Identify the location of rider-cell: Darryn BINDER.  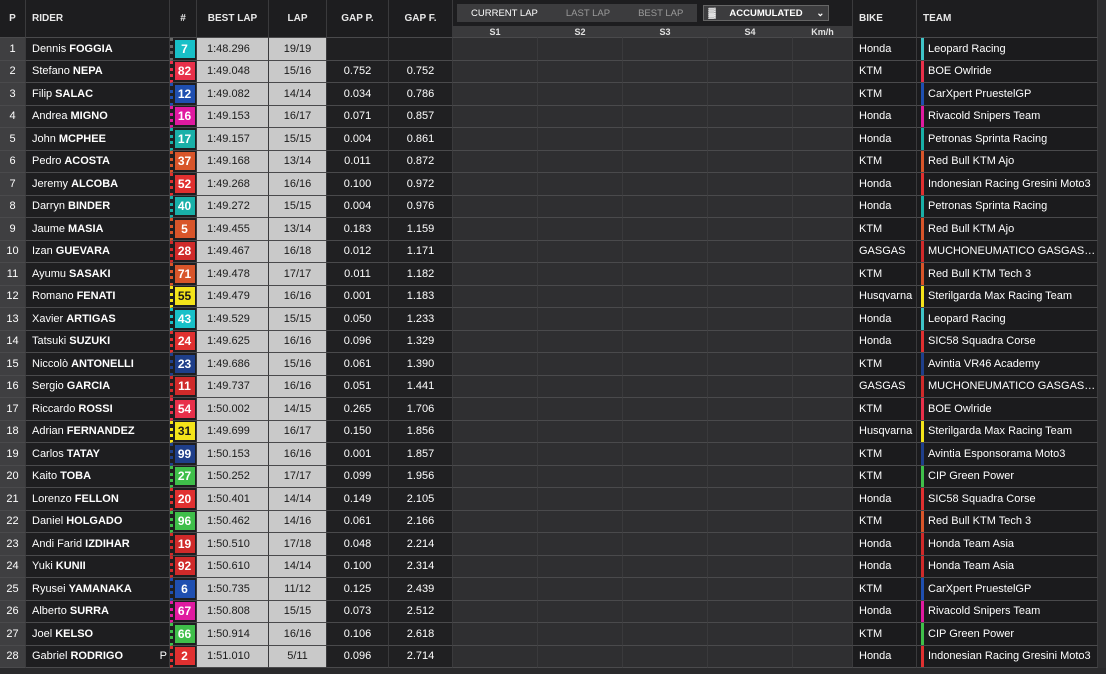
(98, 206).